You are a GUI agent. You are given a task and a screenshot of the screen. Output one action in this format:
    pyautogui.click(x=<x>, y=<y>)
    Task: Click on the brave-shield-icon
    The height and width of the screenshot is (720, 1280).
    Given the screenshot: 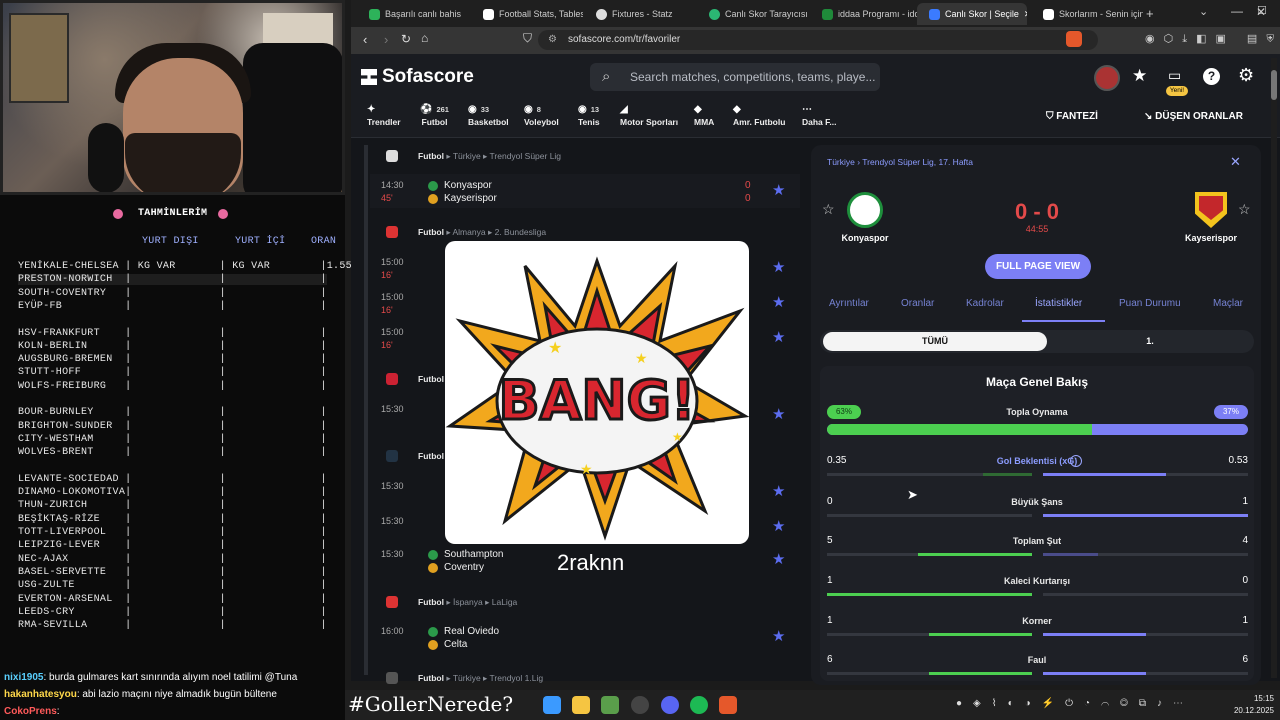 What is the action you would take?
    pyautogui.click(x=1074, y=39)
    